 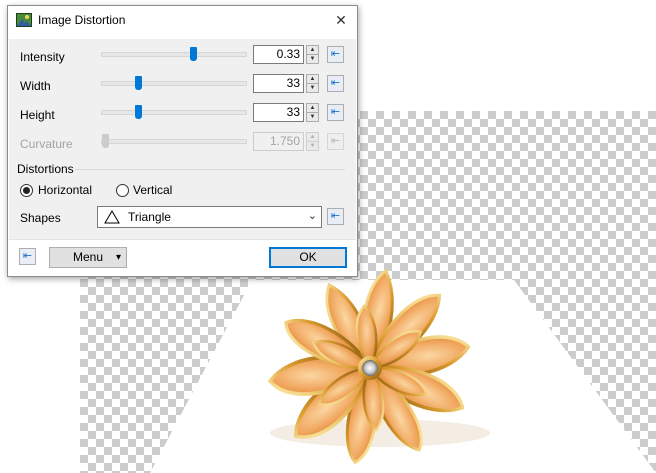 What do you see at coordinates (152, 190) in the screenshot?
I see `radio-vertical-label: Vertical` at bounding box center [152, 190].